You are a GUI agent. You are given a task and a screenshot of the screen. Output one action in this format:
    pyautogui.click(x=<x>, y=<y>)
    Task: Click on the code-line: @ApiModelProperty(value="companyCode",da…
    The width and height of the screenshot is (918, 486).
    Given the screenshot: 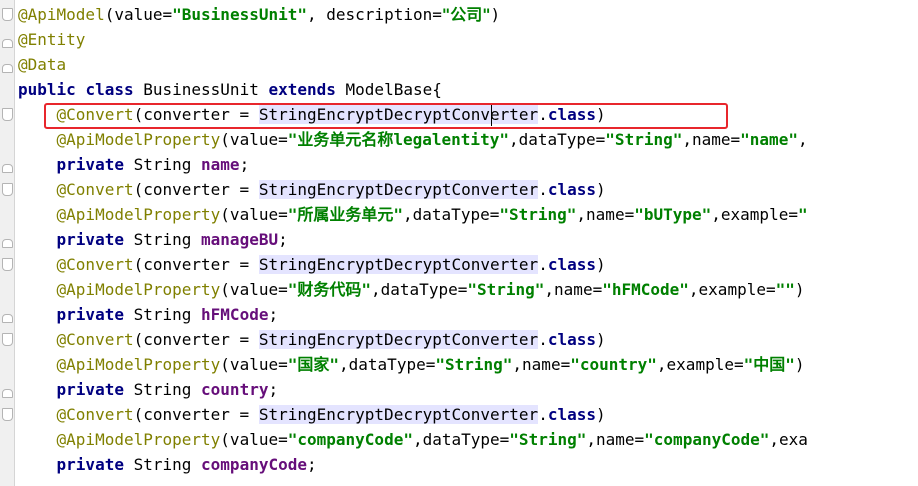 What is the action you would take?
    pyautogui.click(x=413, y=439)
    